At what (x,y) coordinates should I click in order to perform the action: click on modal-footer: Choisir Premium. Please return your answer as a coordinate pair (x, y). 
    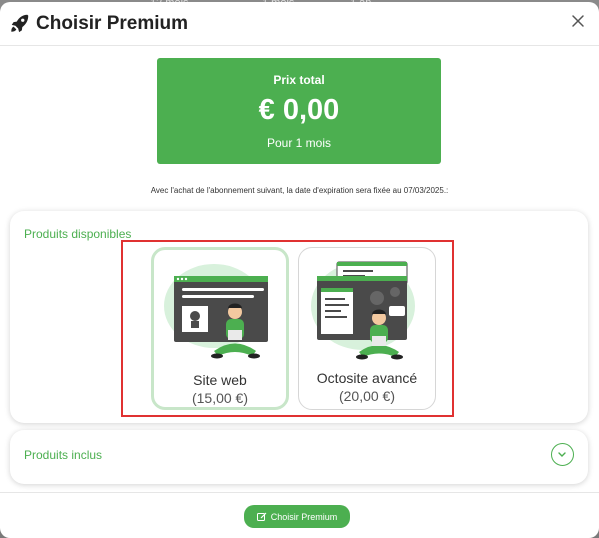
    Looking at the image, I should click on (299, 515).